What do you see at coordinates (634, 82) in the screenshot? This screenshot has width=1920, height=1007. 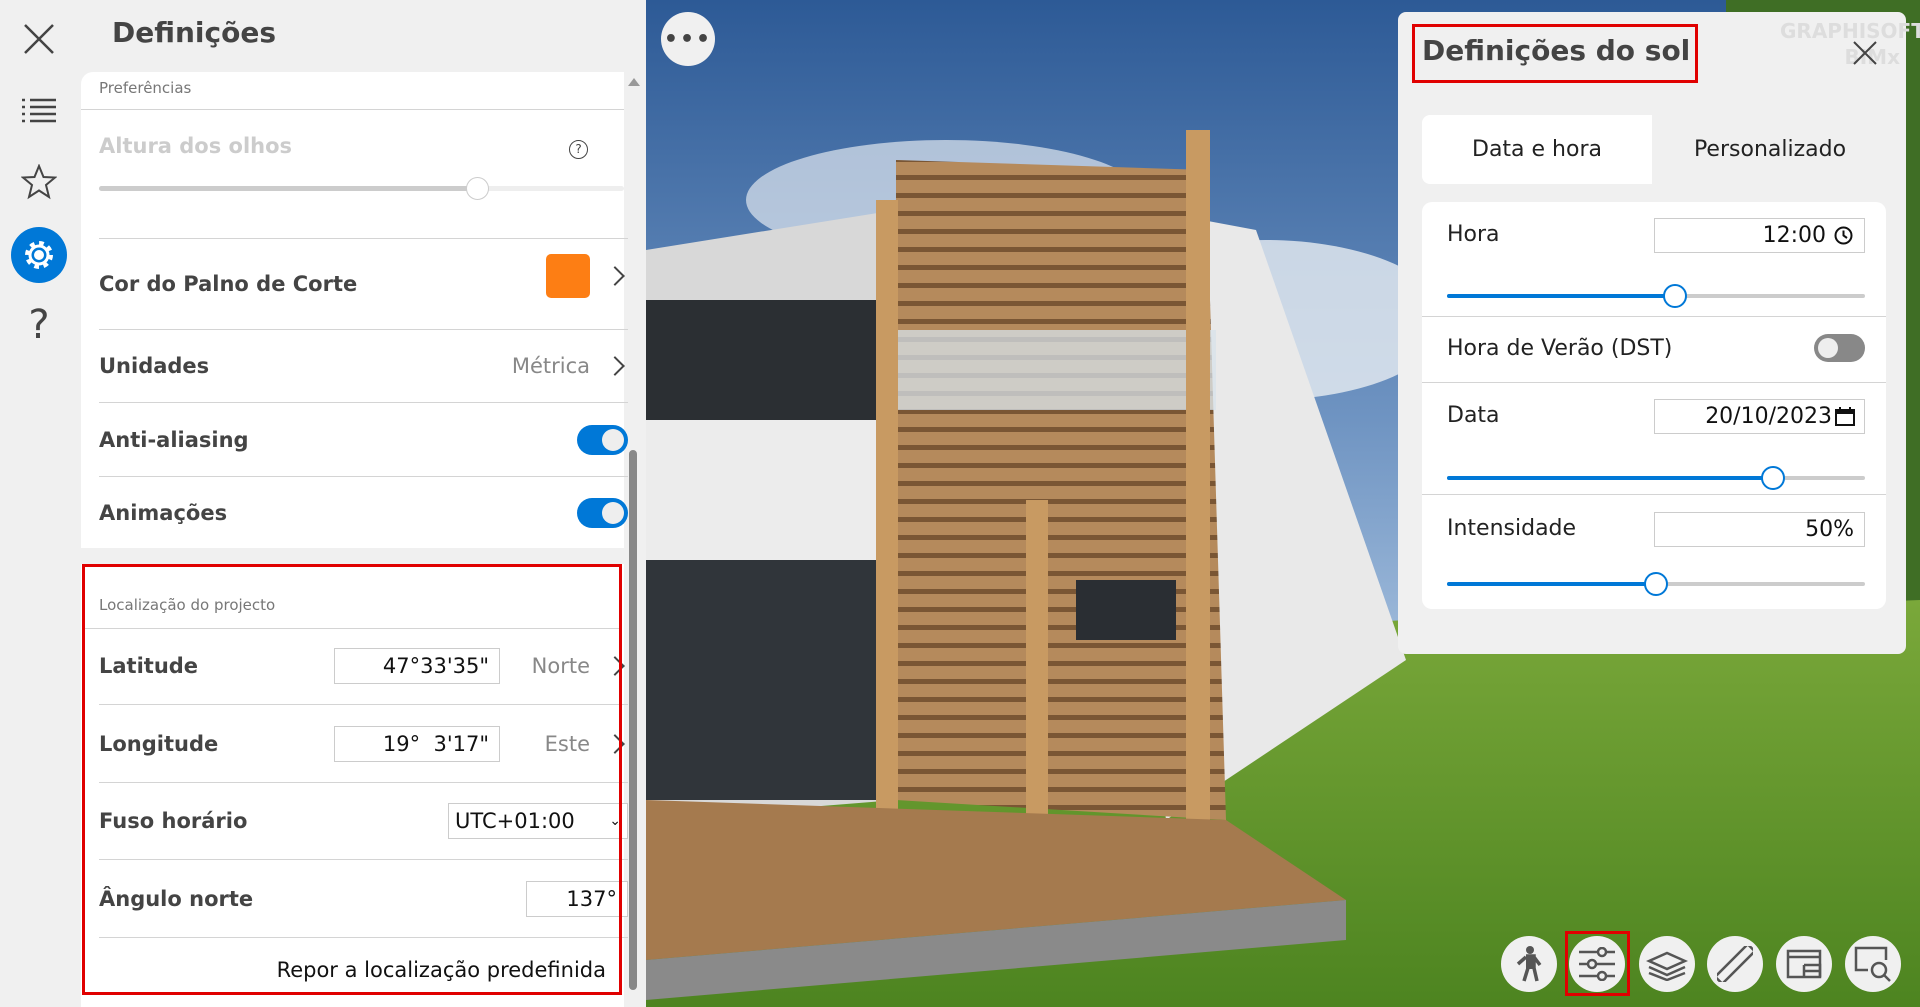 I see `scroll-up-icon` at bounding box center [634, 82].